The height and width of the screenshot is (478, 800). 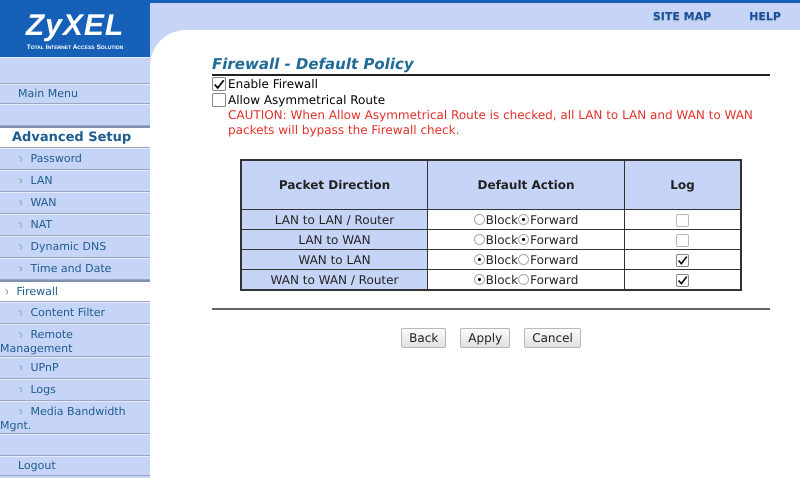 What do you see at coordinates (334, 260) in the screenshot?
I see `table-cell: WAN to LAN` at bounding box center [334, 260].